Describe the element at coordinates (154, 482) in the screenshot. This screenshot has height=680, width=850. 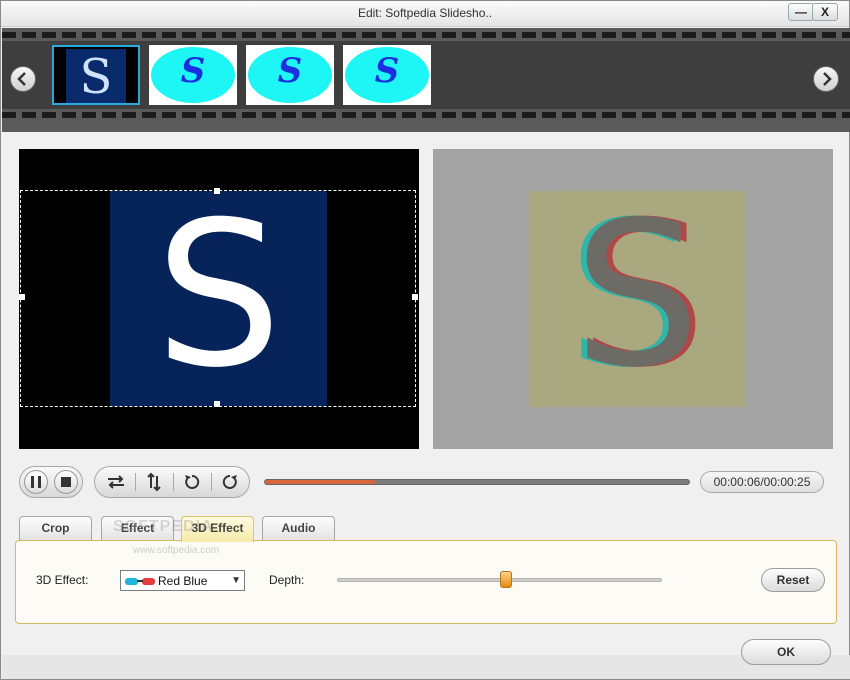
I see `flip-vertical-icon` at that location.